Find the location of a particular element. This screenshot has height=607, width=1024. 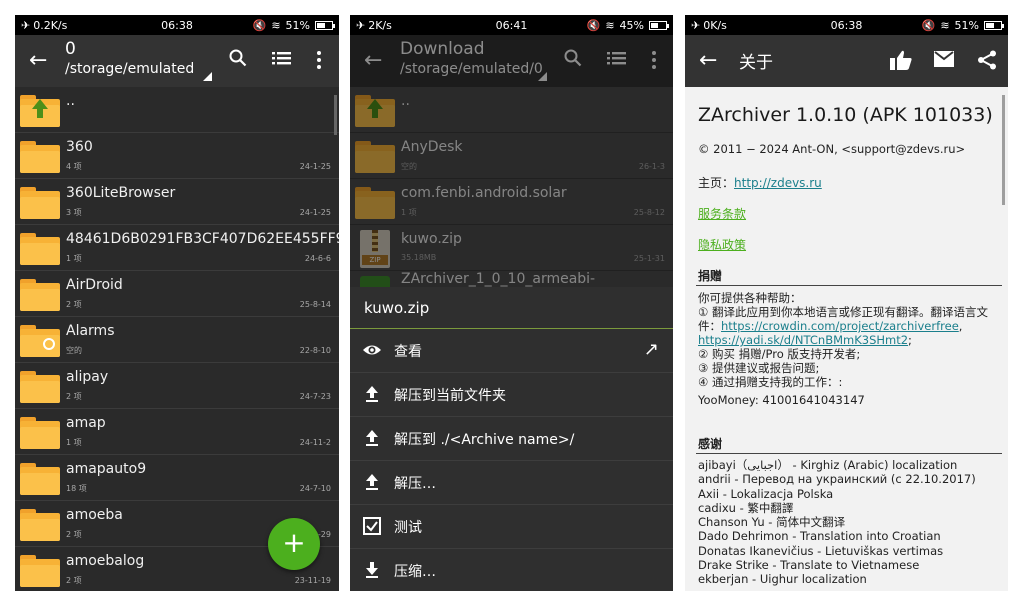

status-bar: ✈ 2K/s 06:41 🔇 ≋ 45% is located at coordinates (511, 25).